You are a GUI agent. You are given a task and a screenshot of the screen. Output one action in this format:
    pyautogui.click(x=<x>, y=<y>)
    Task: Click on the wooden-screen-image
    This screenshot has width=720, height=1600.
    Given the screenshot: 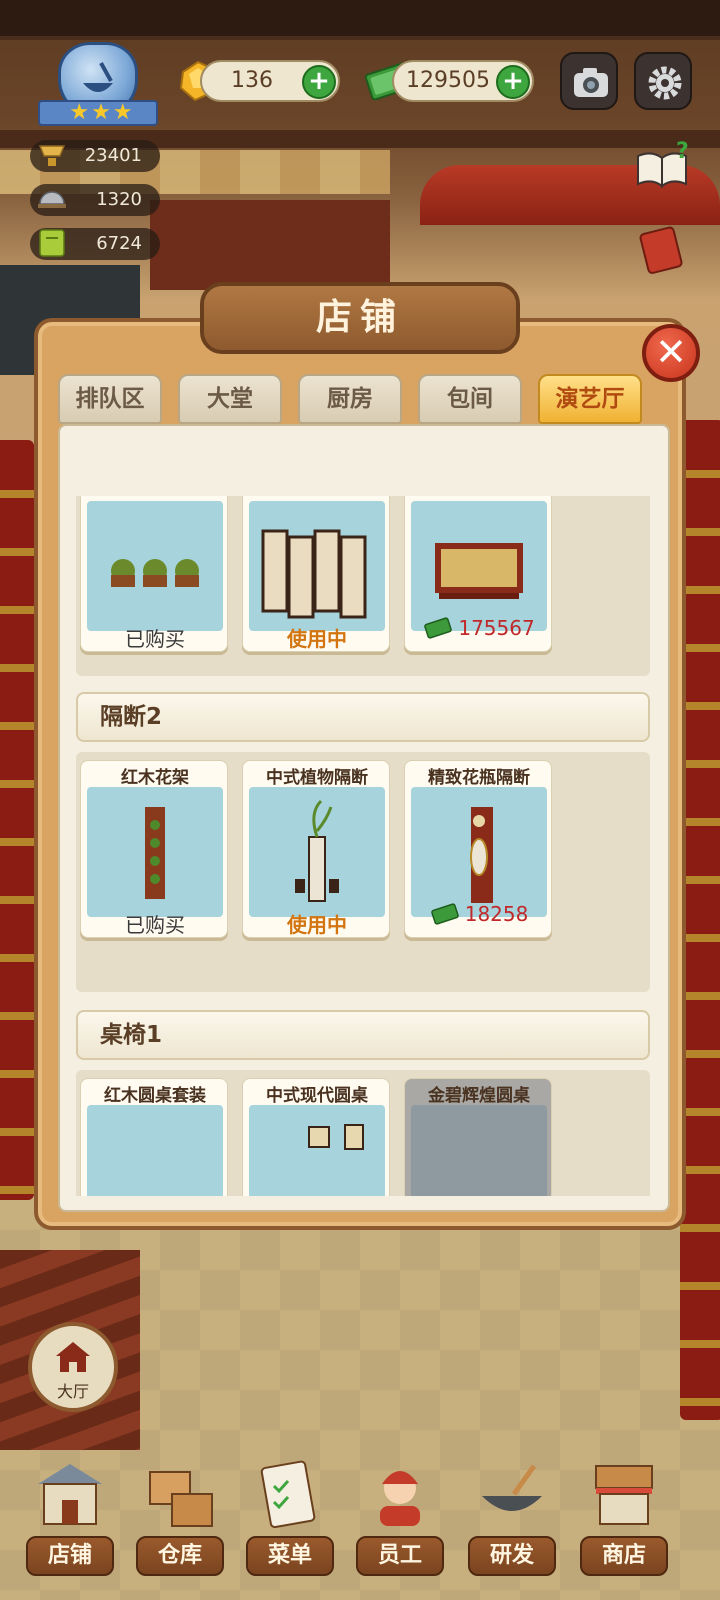 What is the action you would take?
    pyautogui.click(x=479, y=566)
    